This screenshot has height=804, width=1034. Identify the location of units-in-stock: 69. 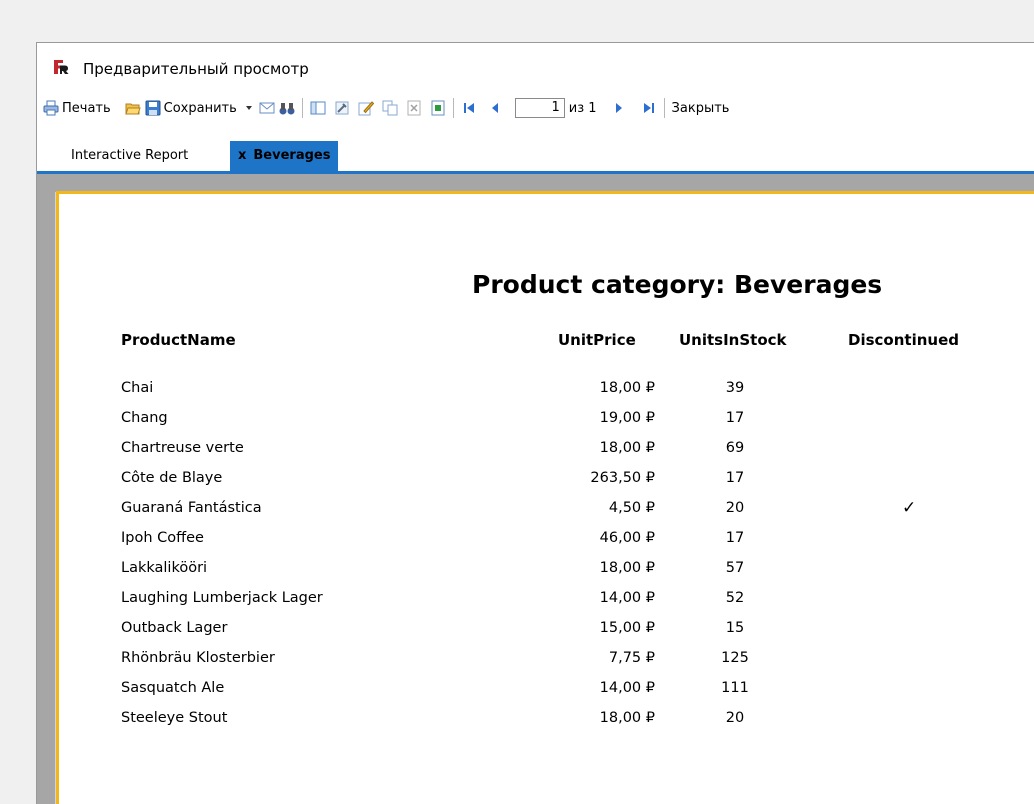
(735, 448).